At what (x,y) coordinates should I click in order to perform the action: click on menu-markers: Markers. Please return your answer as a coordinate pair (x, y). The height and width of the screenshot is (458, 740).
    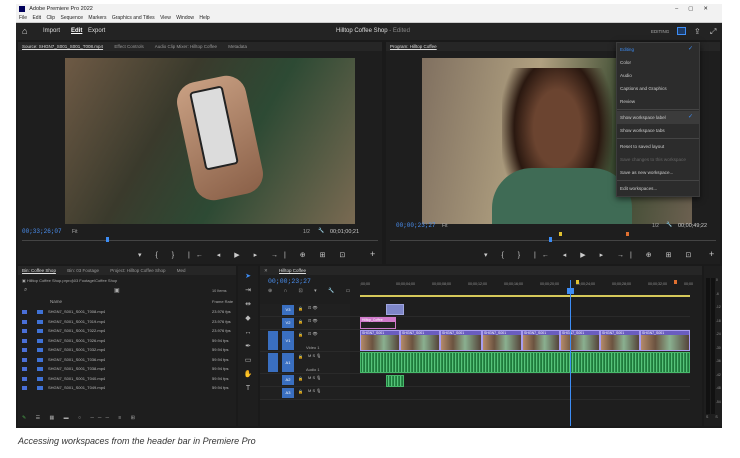
    Looking at the image, I should click on (97, 18).